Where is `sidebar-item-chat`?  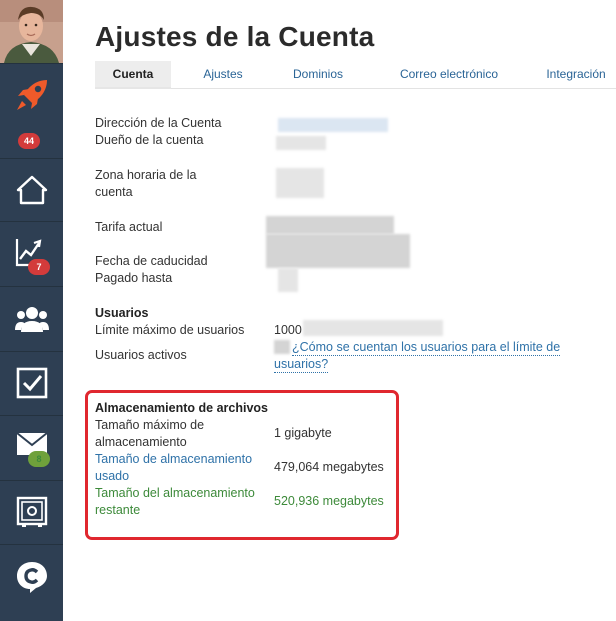 sidebar-item-chat is located at coordinates (31, 576).